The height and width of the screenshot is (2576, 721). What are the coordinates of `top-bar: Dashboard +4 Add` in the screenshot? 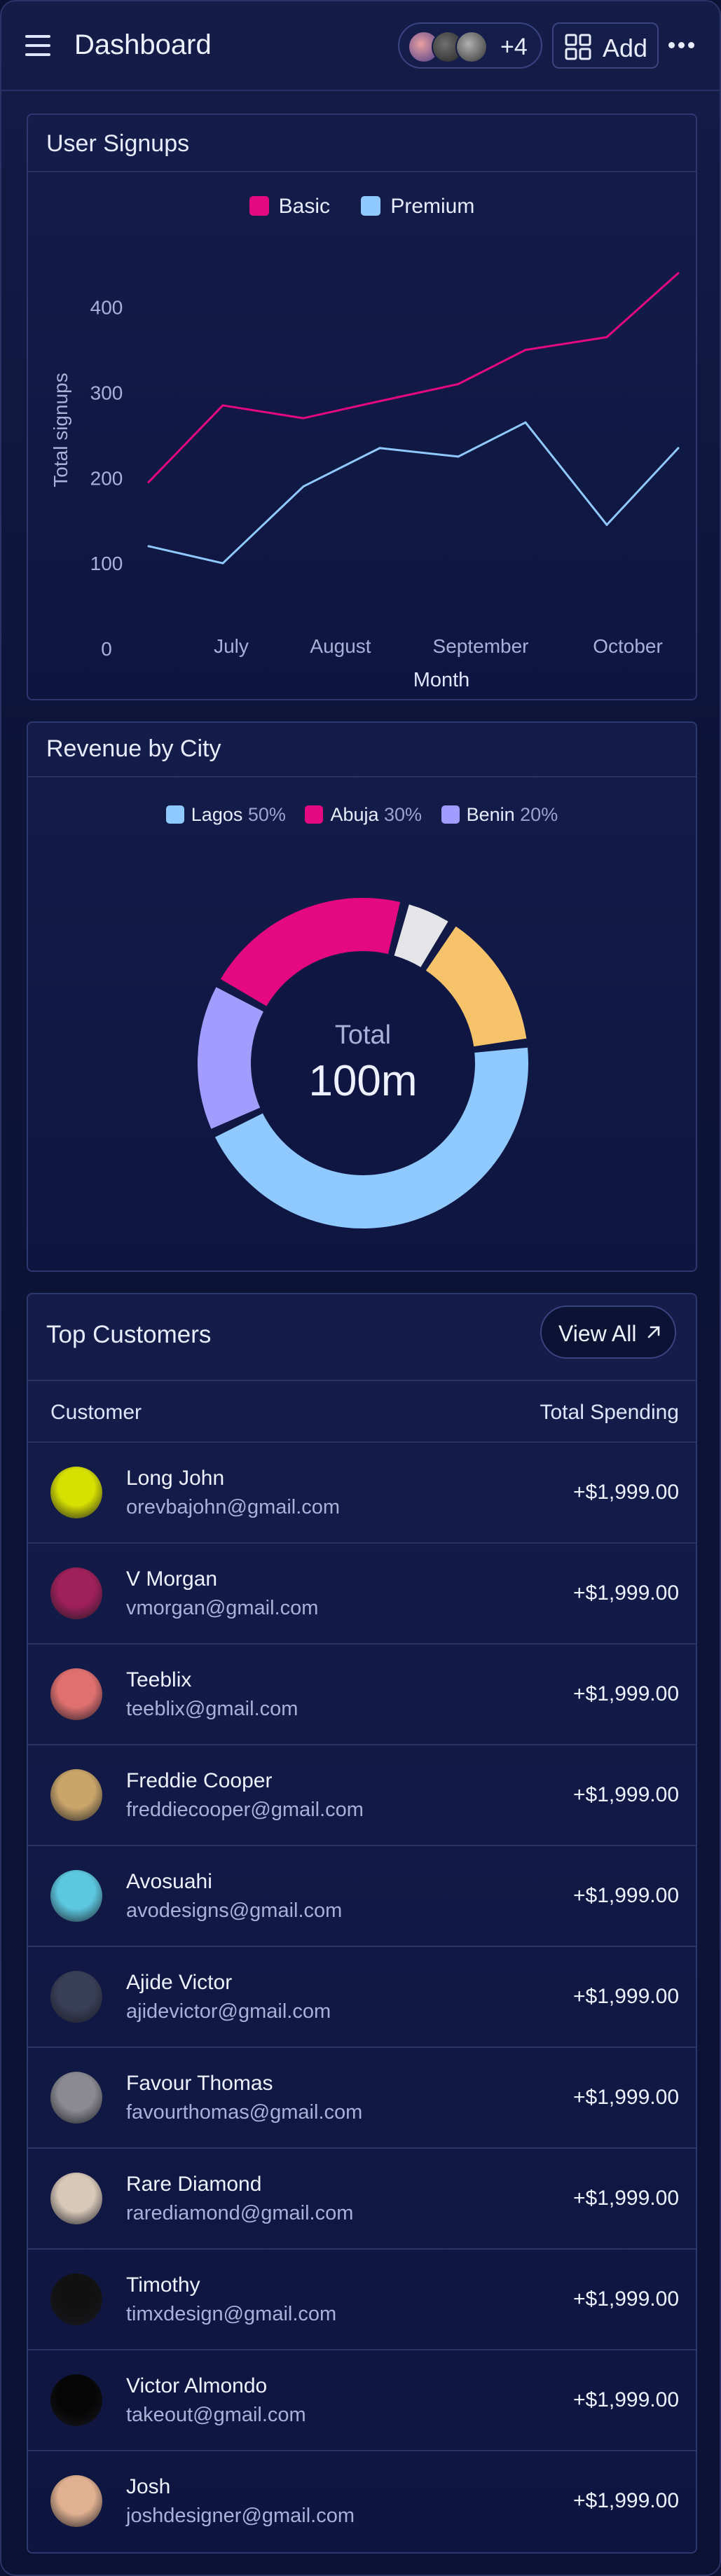 It's located at (360, 46).